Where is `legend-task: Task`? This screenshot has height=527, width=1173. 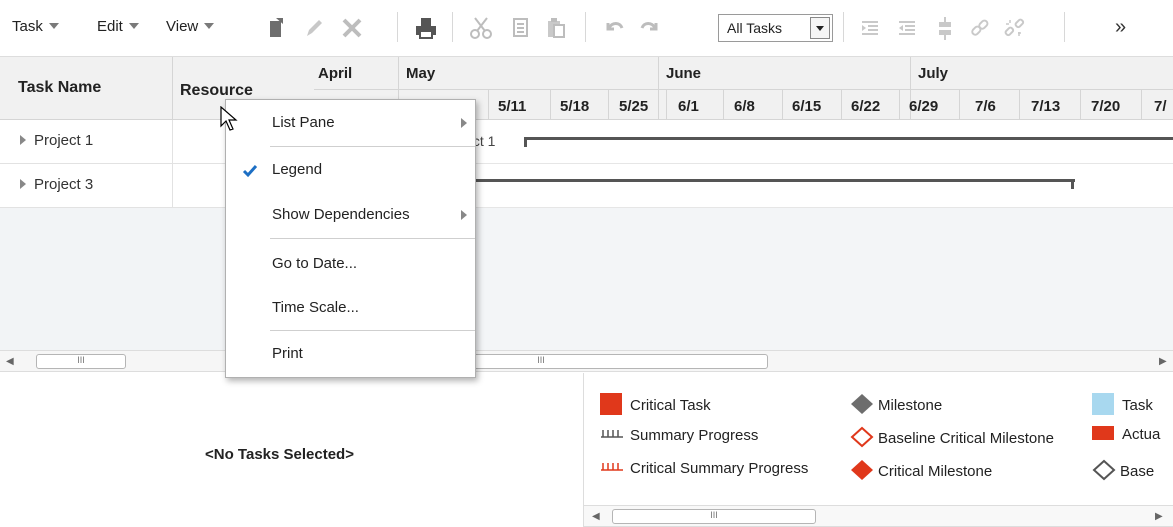
legend-task: Task is located at coordinates (1122, 404).